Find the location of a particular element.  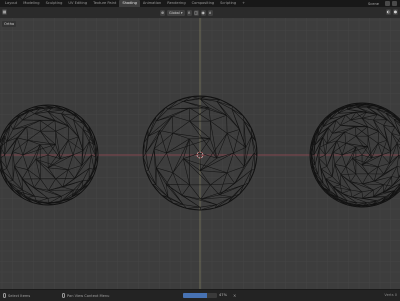

status-left: Select Items is located at coordinates (16, 295).